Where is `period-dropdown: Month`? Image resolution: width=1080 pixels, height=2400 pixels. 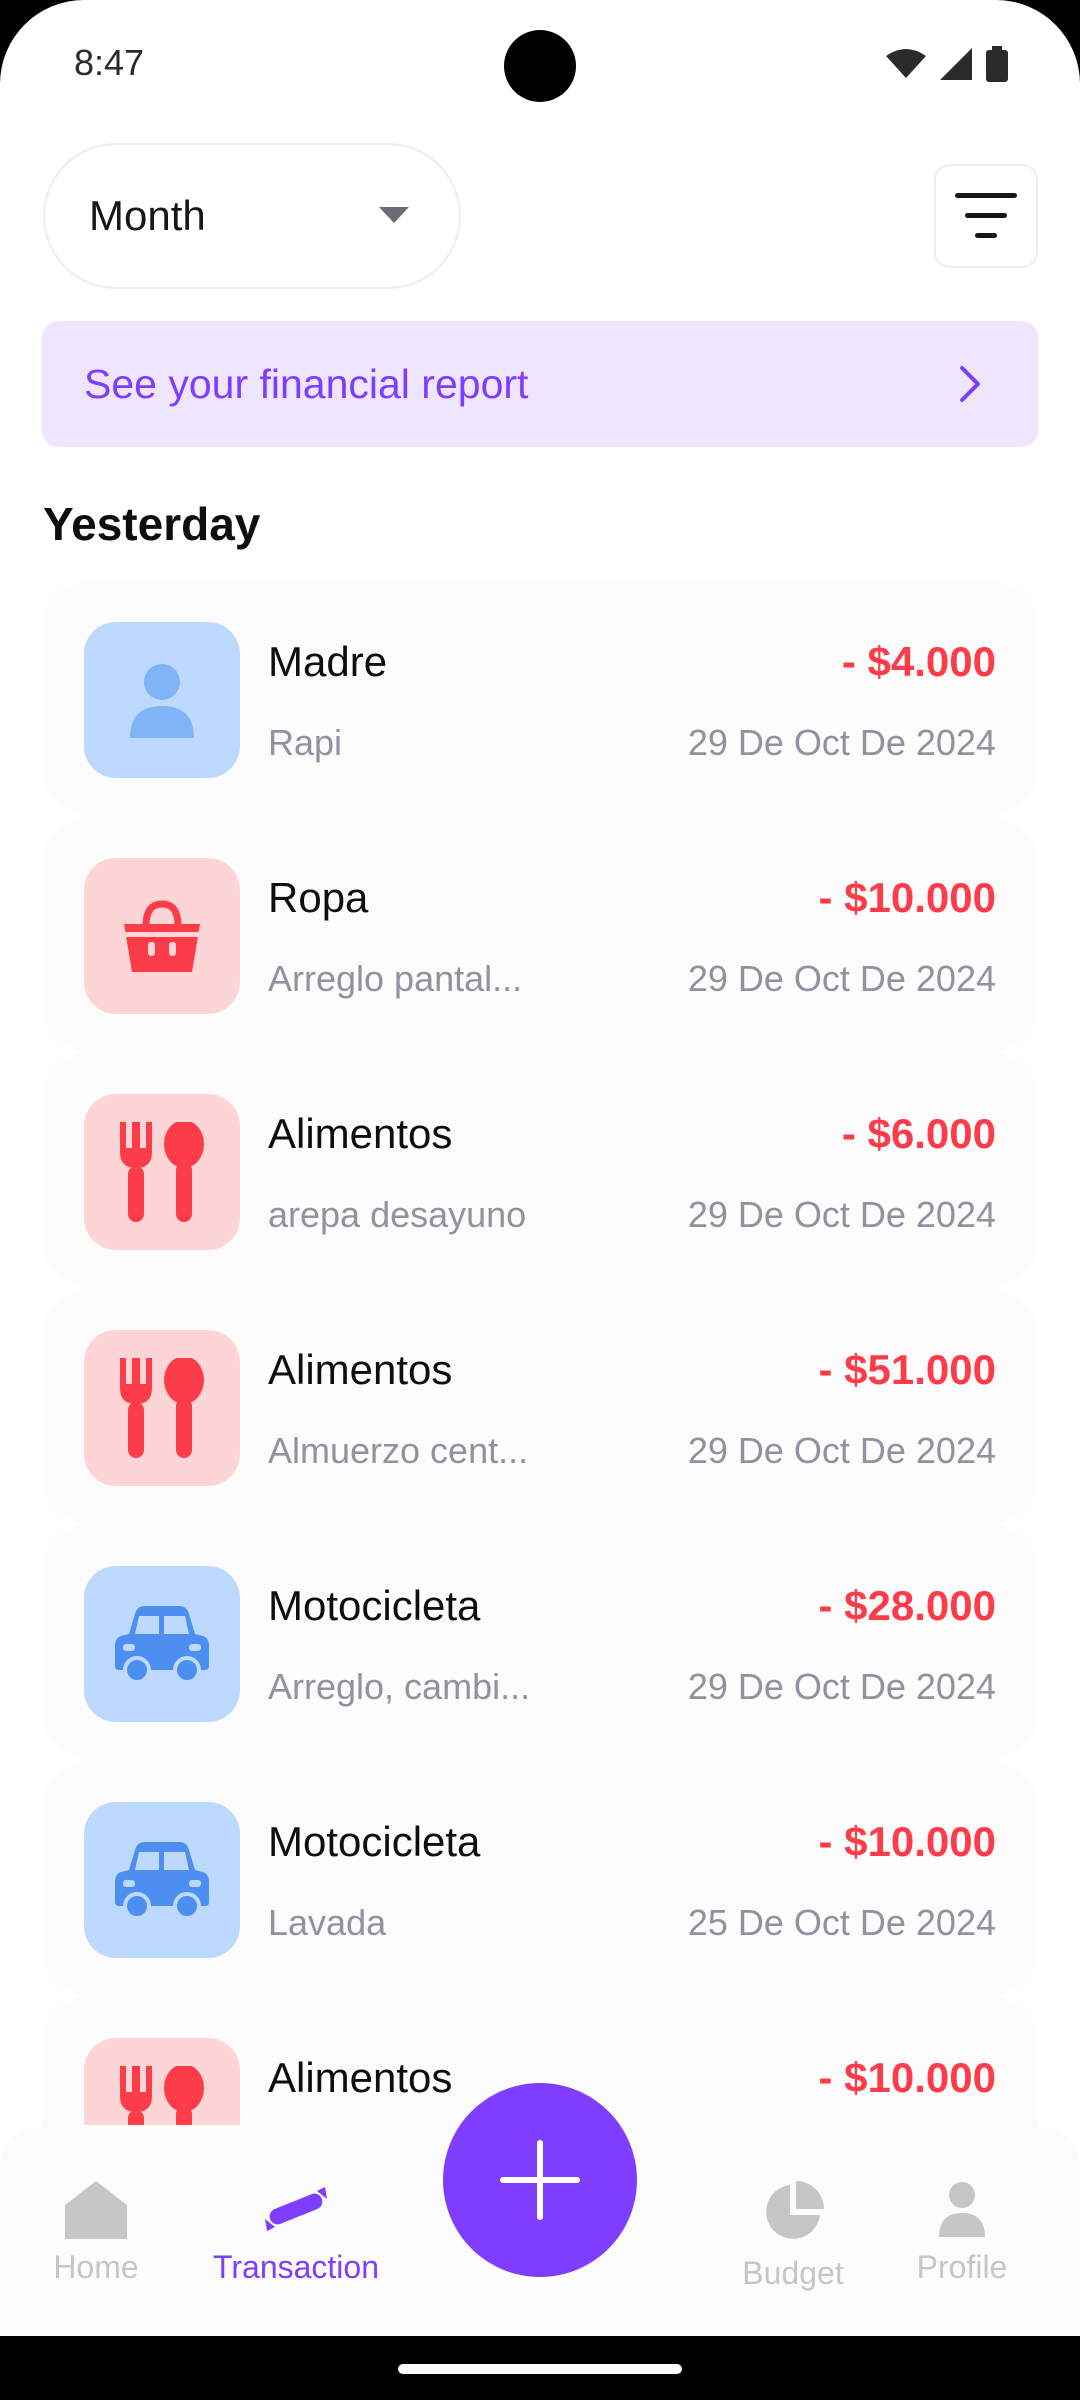 period-dropdown: Month is located at coordinates (252, 216).